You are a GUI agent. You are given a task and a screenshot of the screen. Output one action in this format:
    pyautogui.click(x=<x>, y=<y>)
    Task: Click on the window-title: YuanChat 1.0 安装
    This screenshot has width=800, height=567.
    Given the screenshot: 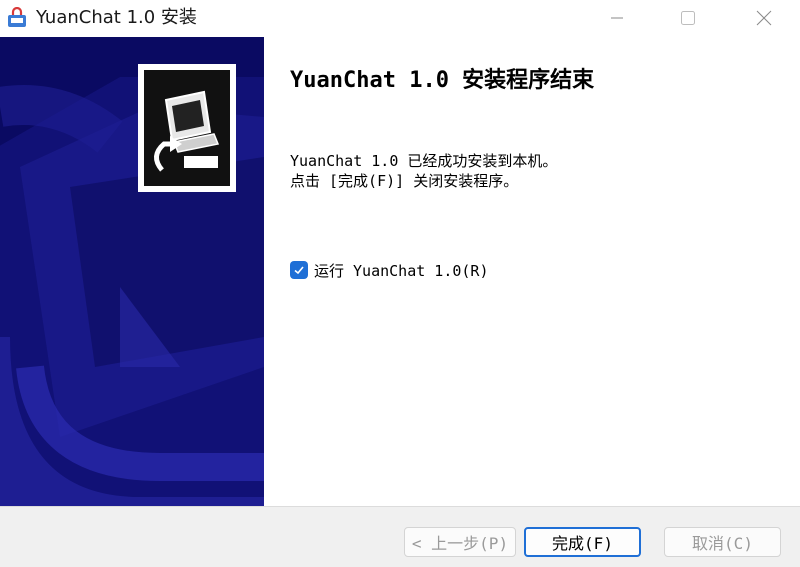 What is the action you would take?
    pyautogui.click(x=116, y=17)
    